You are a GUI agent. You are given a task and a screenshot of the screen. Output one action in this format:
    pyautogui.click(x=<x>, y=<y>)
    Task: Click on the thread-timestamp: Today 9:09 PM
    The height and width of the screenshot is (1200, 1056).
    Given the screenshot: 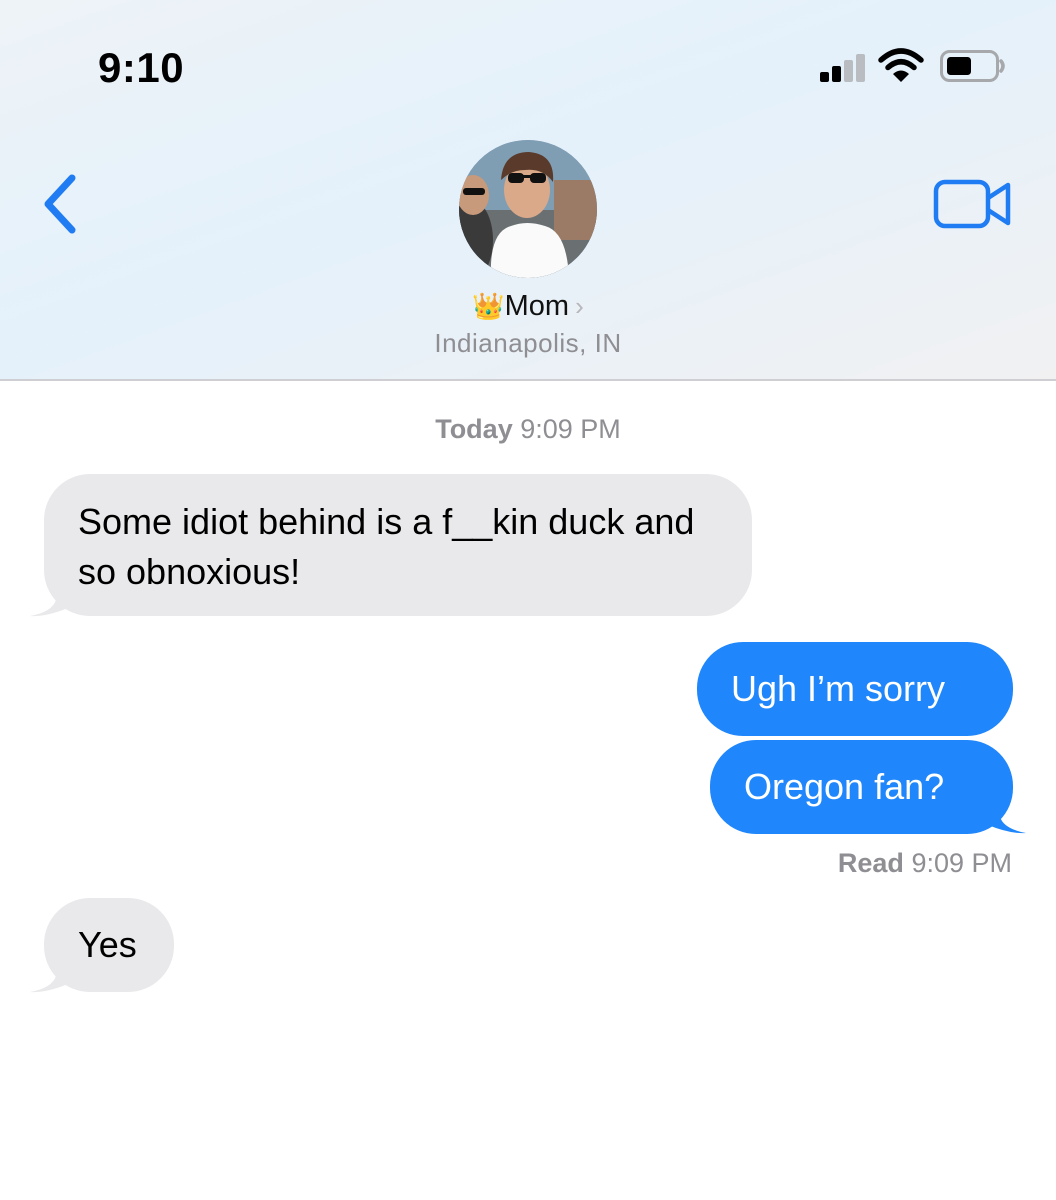 What is the action you would take?
    pyautogui.click(x=528, y=429)
    